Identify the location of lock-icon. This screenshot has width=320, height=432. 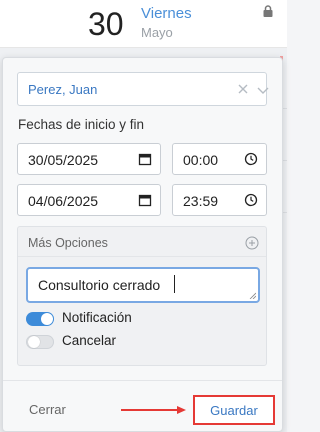
(268, 11).